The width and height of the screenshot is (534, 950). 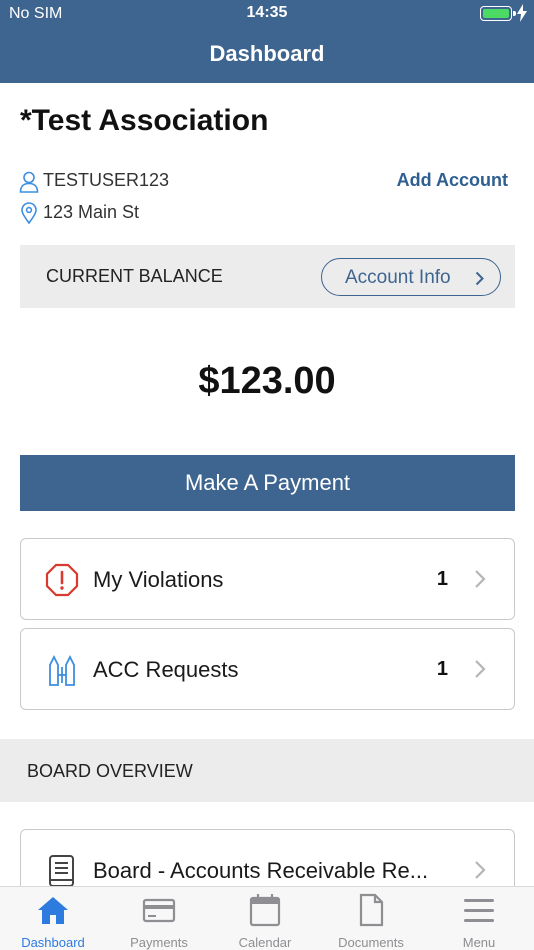 What do you see at coordinates (134, 276) in the screenshot?
I see `current-balance-label: CURRENT BALANCE` at bounding box center [134, 276].